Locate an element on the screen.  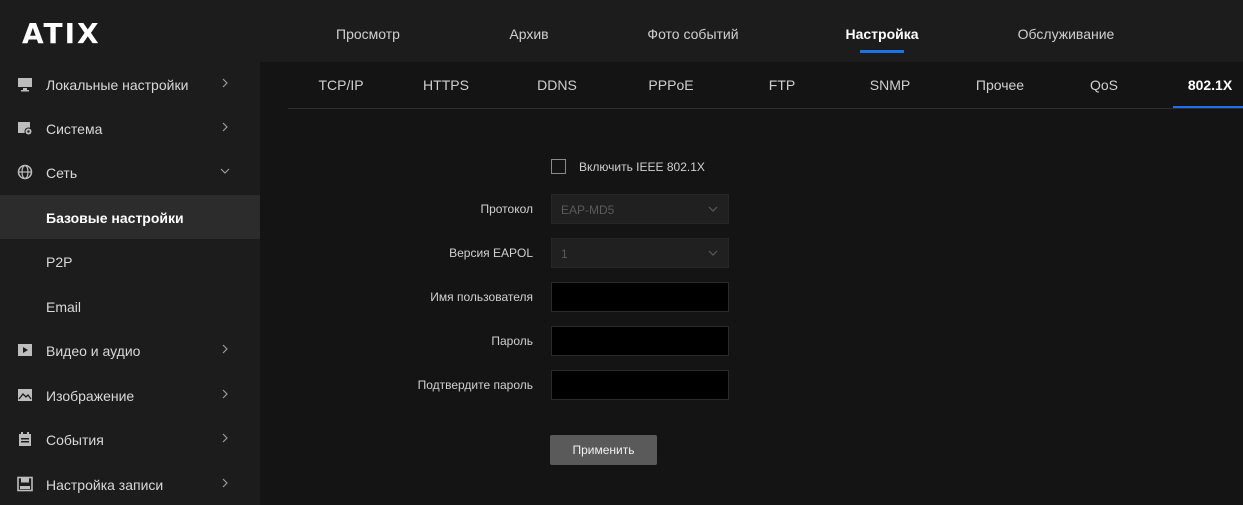
storage-icon is located at coordinates (25, 484).